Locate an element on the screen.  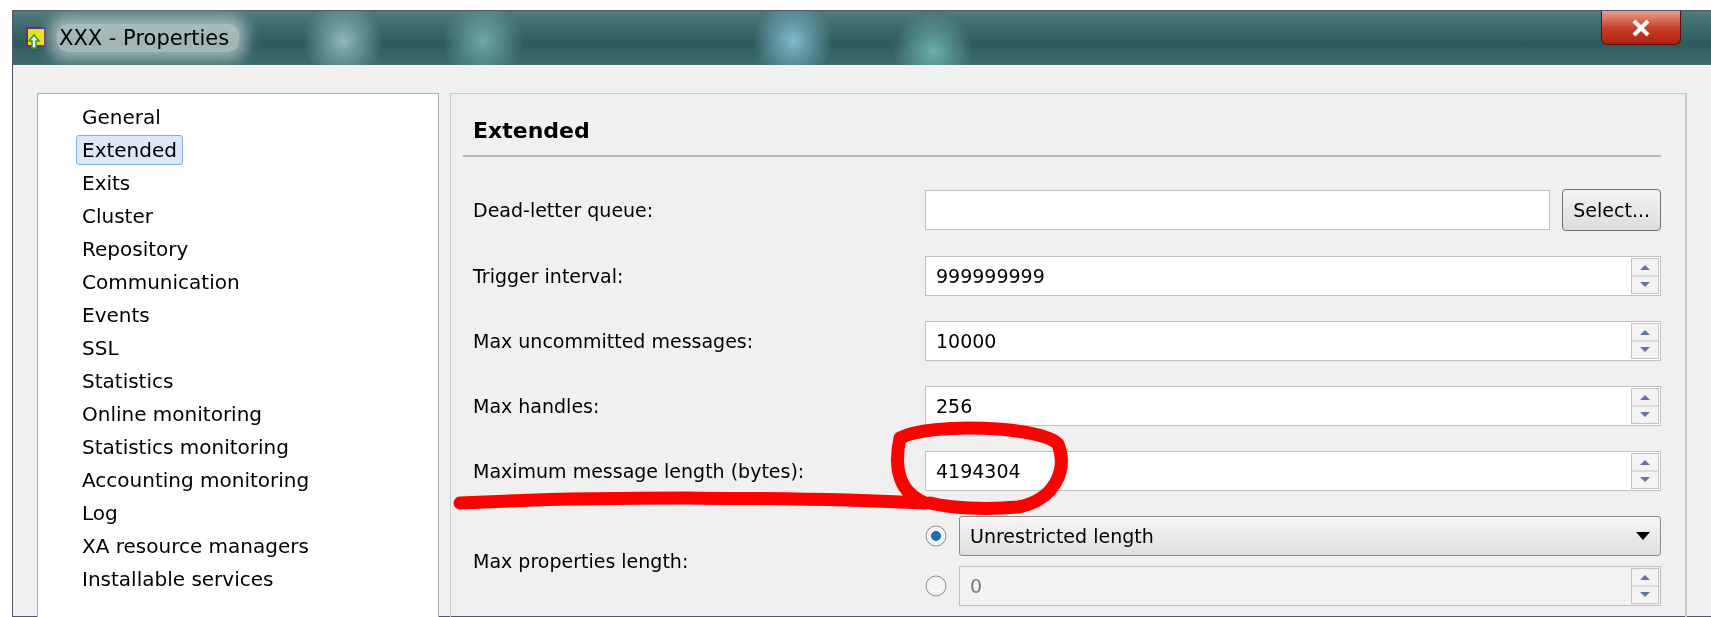
field-label: Maximum message length (bytes): is located at coordinates (639, 471).